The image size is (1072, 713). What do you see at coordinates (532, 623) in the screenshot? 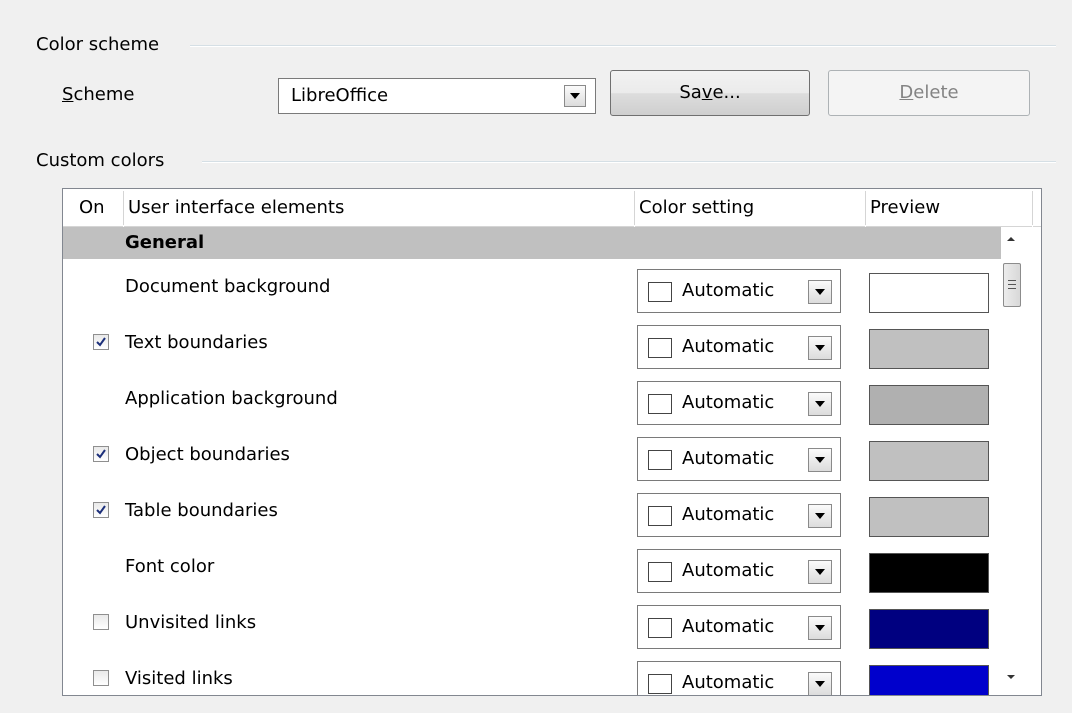
I see `color-row: Unvisited links Automatic` at bounding box center [532, 623].